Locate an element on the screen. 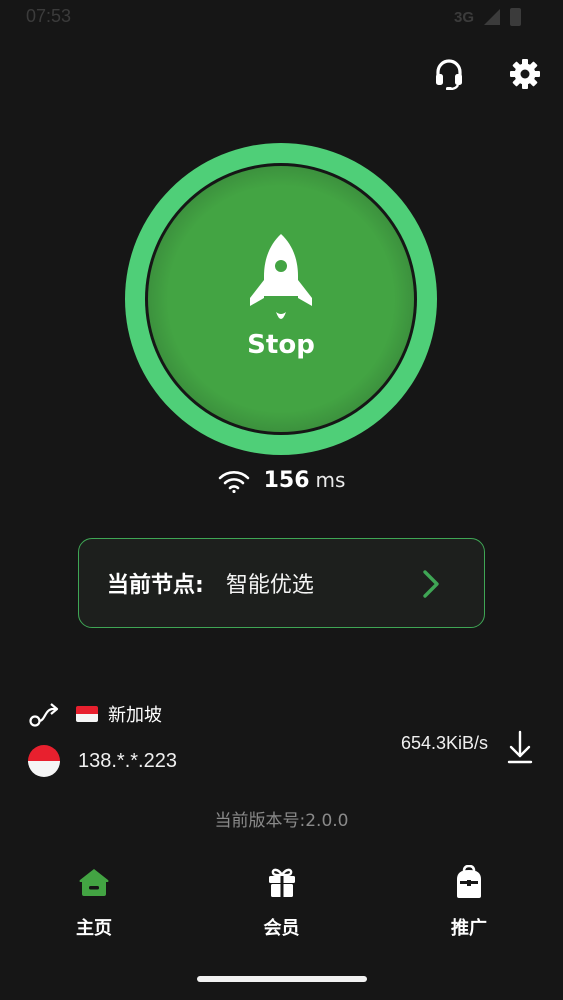 The image size is (563, 1000). latency-value: 156 is located at coordinates (286, 480).